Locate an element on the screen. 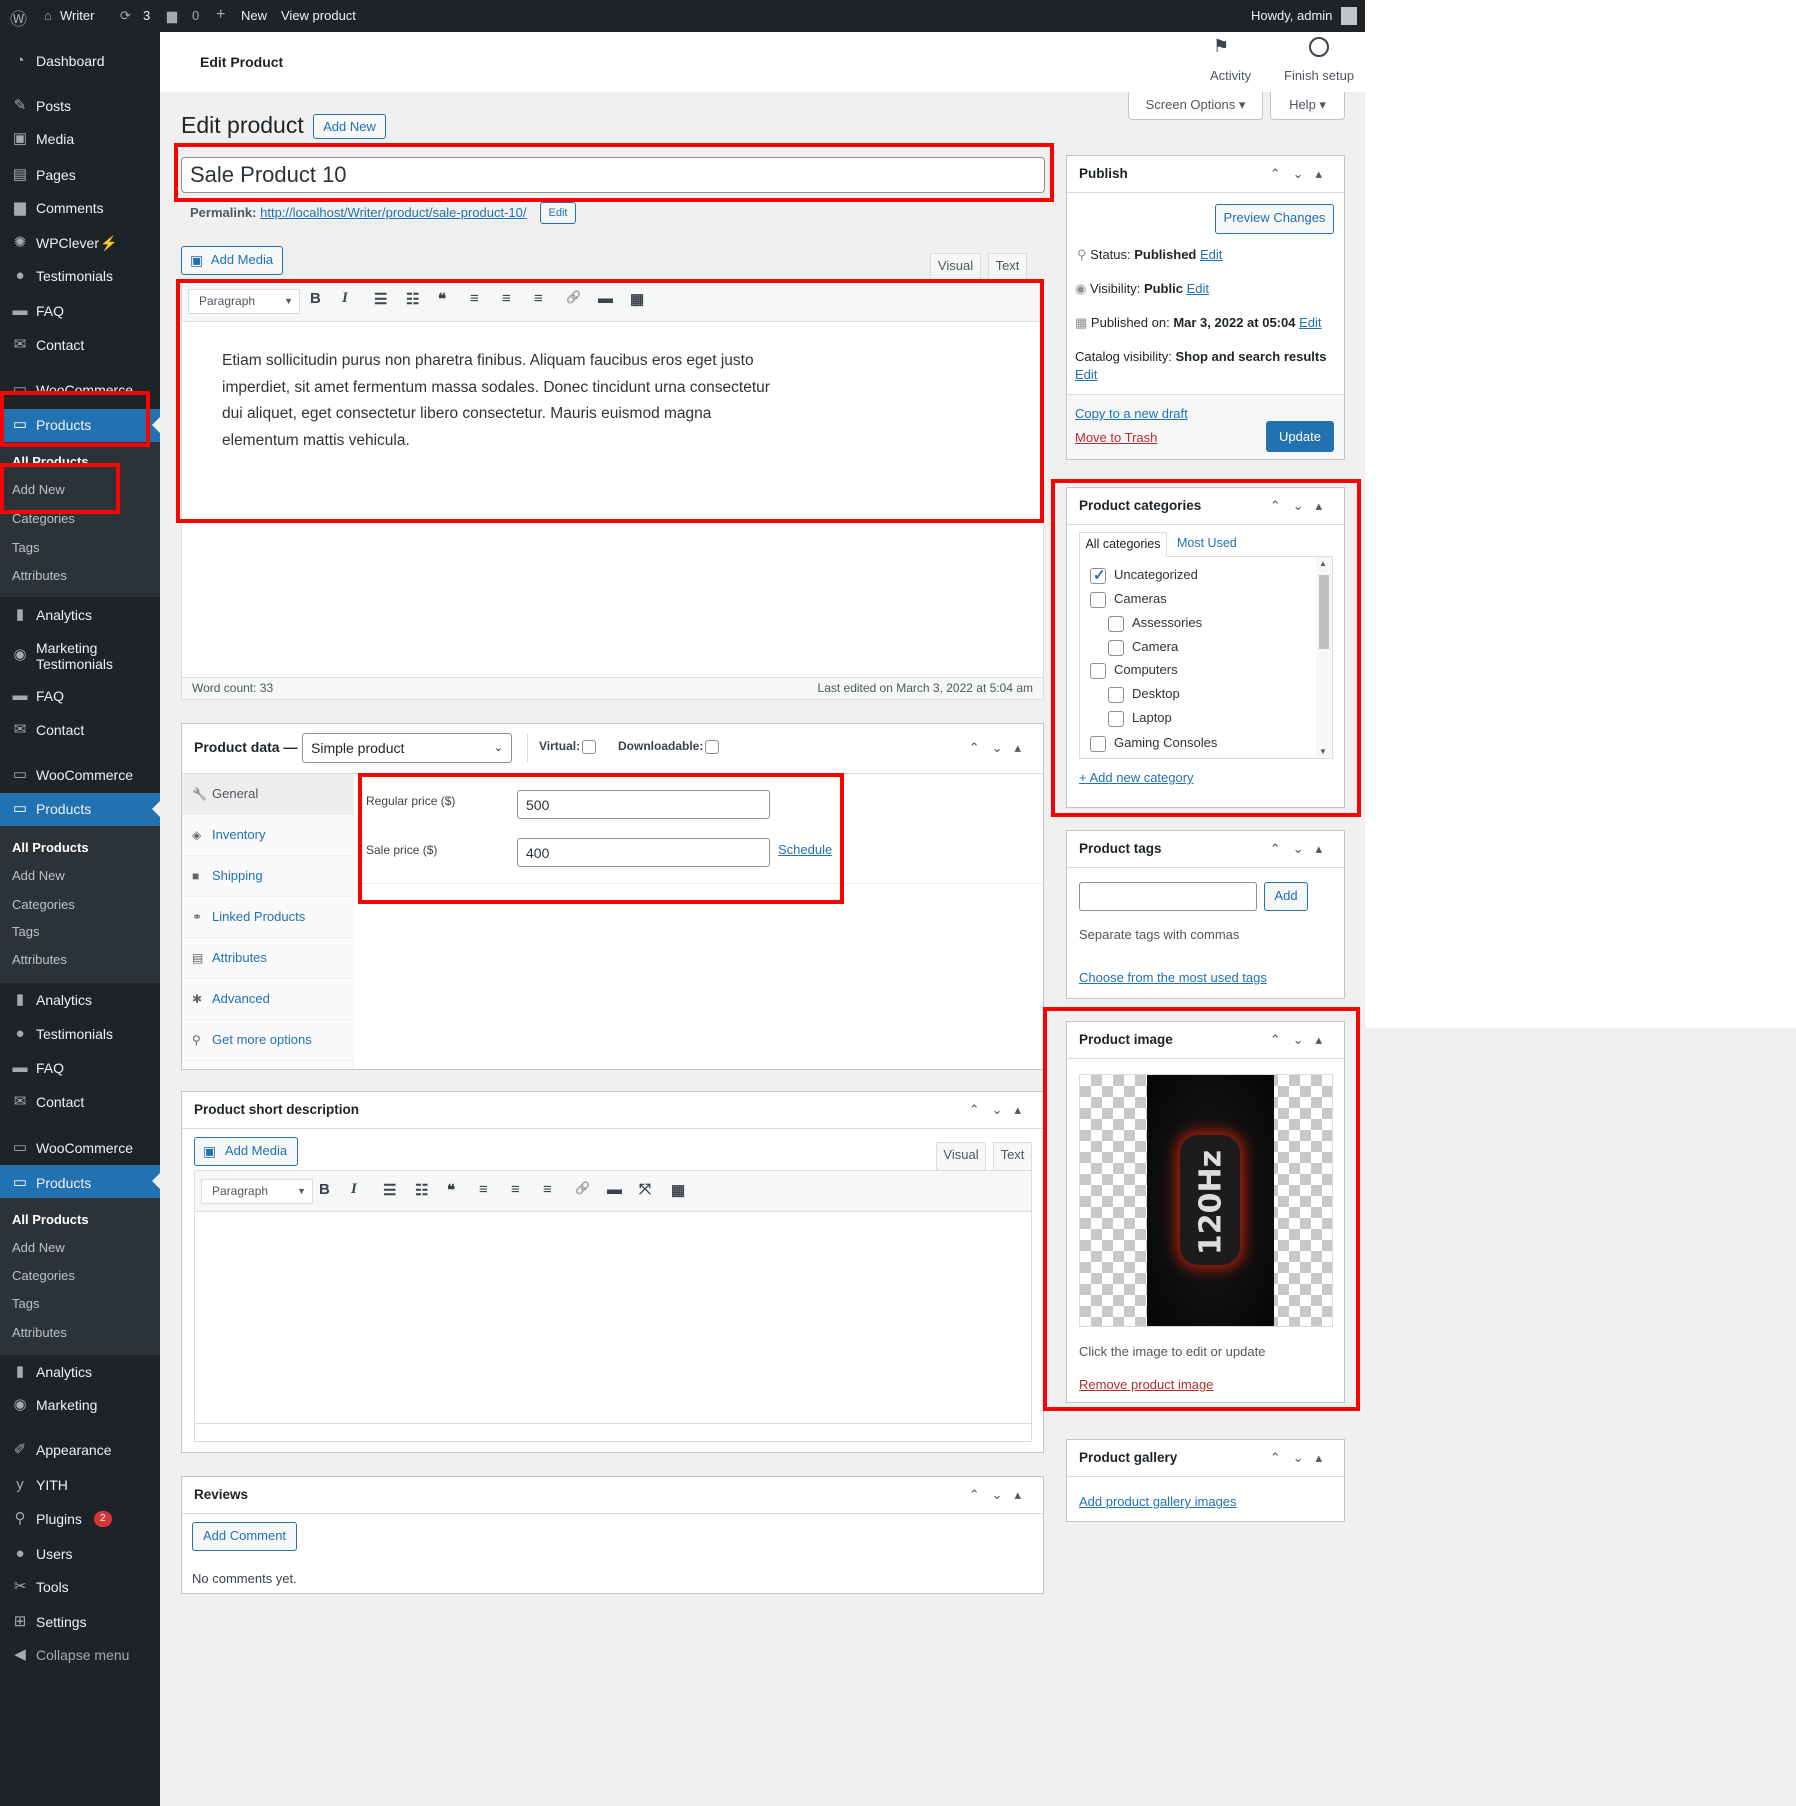  product-data-tab-inventory: ◈ Inventory is located at coordinates (268, 835).